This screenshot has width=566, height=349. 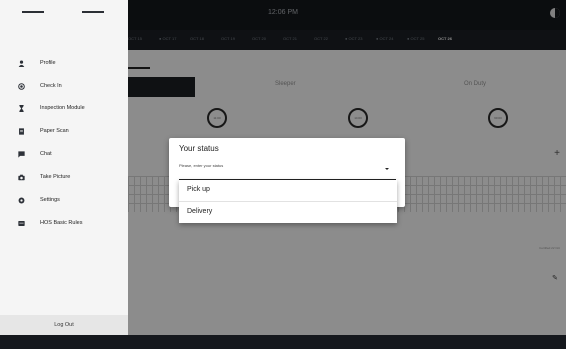 I want to click on gear-icon, so click(x=21, y=200).